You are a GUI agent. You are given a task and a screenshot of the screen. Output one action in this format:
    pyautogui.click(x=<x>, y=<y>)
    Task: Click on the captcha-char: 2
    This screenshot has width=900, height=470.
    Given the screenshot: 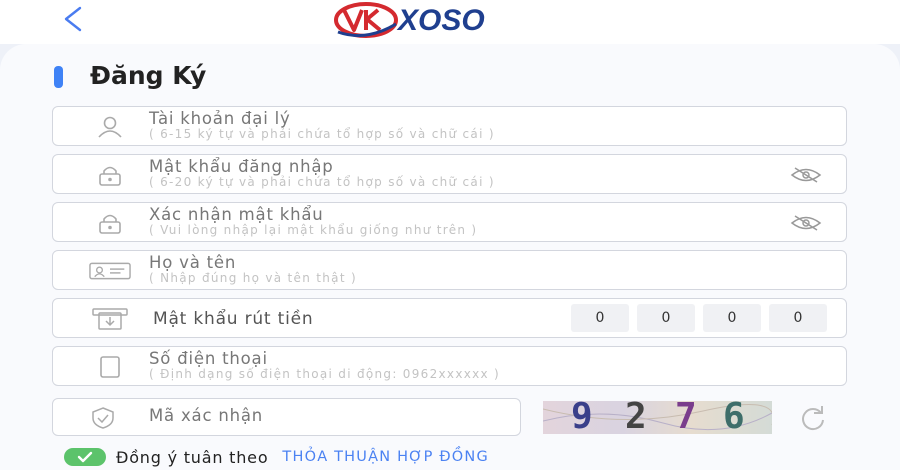 What is the action you would take?
    pyautogui.click(x=636, y=417)
    